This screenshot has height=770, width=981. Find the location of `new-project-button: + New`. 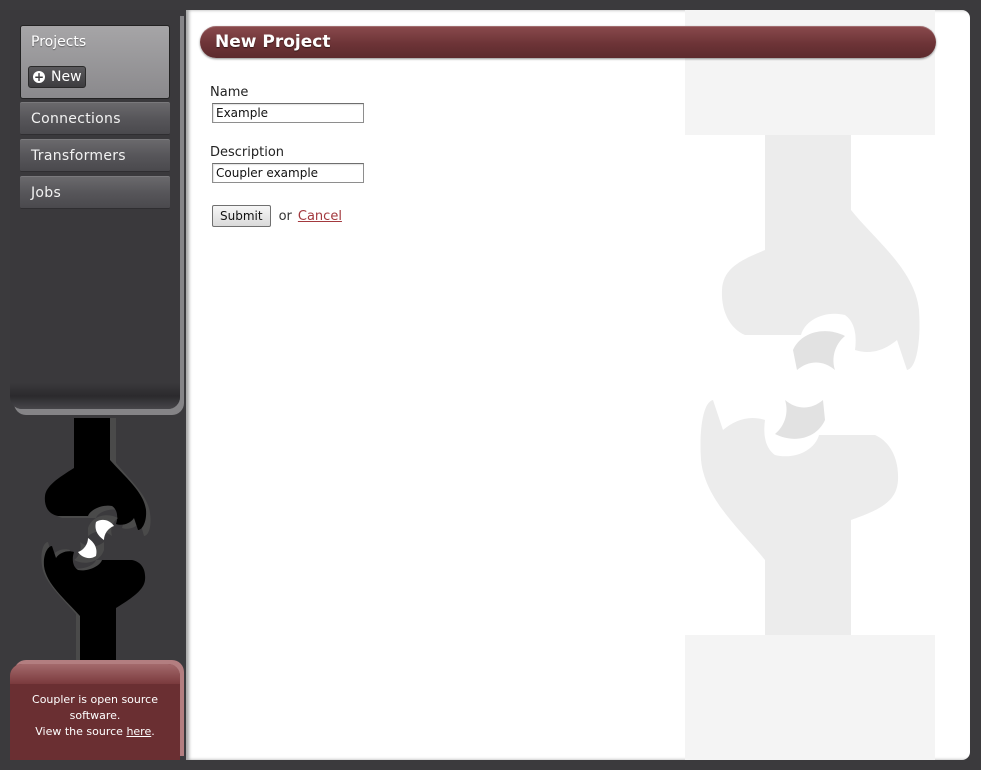

new-project-button: + New is located at coordinates (57, 77).